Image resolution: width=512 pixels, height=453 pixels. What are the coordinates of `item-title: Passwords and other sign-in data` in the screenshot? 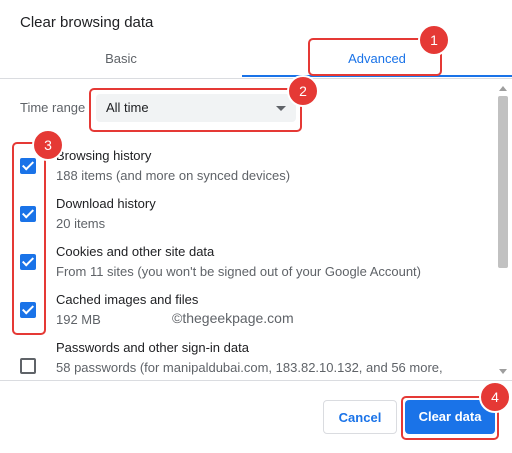 It's located at (152, 347).